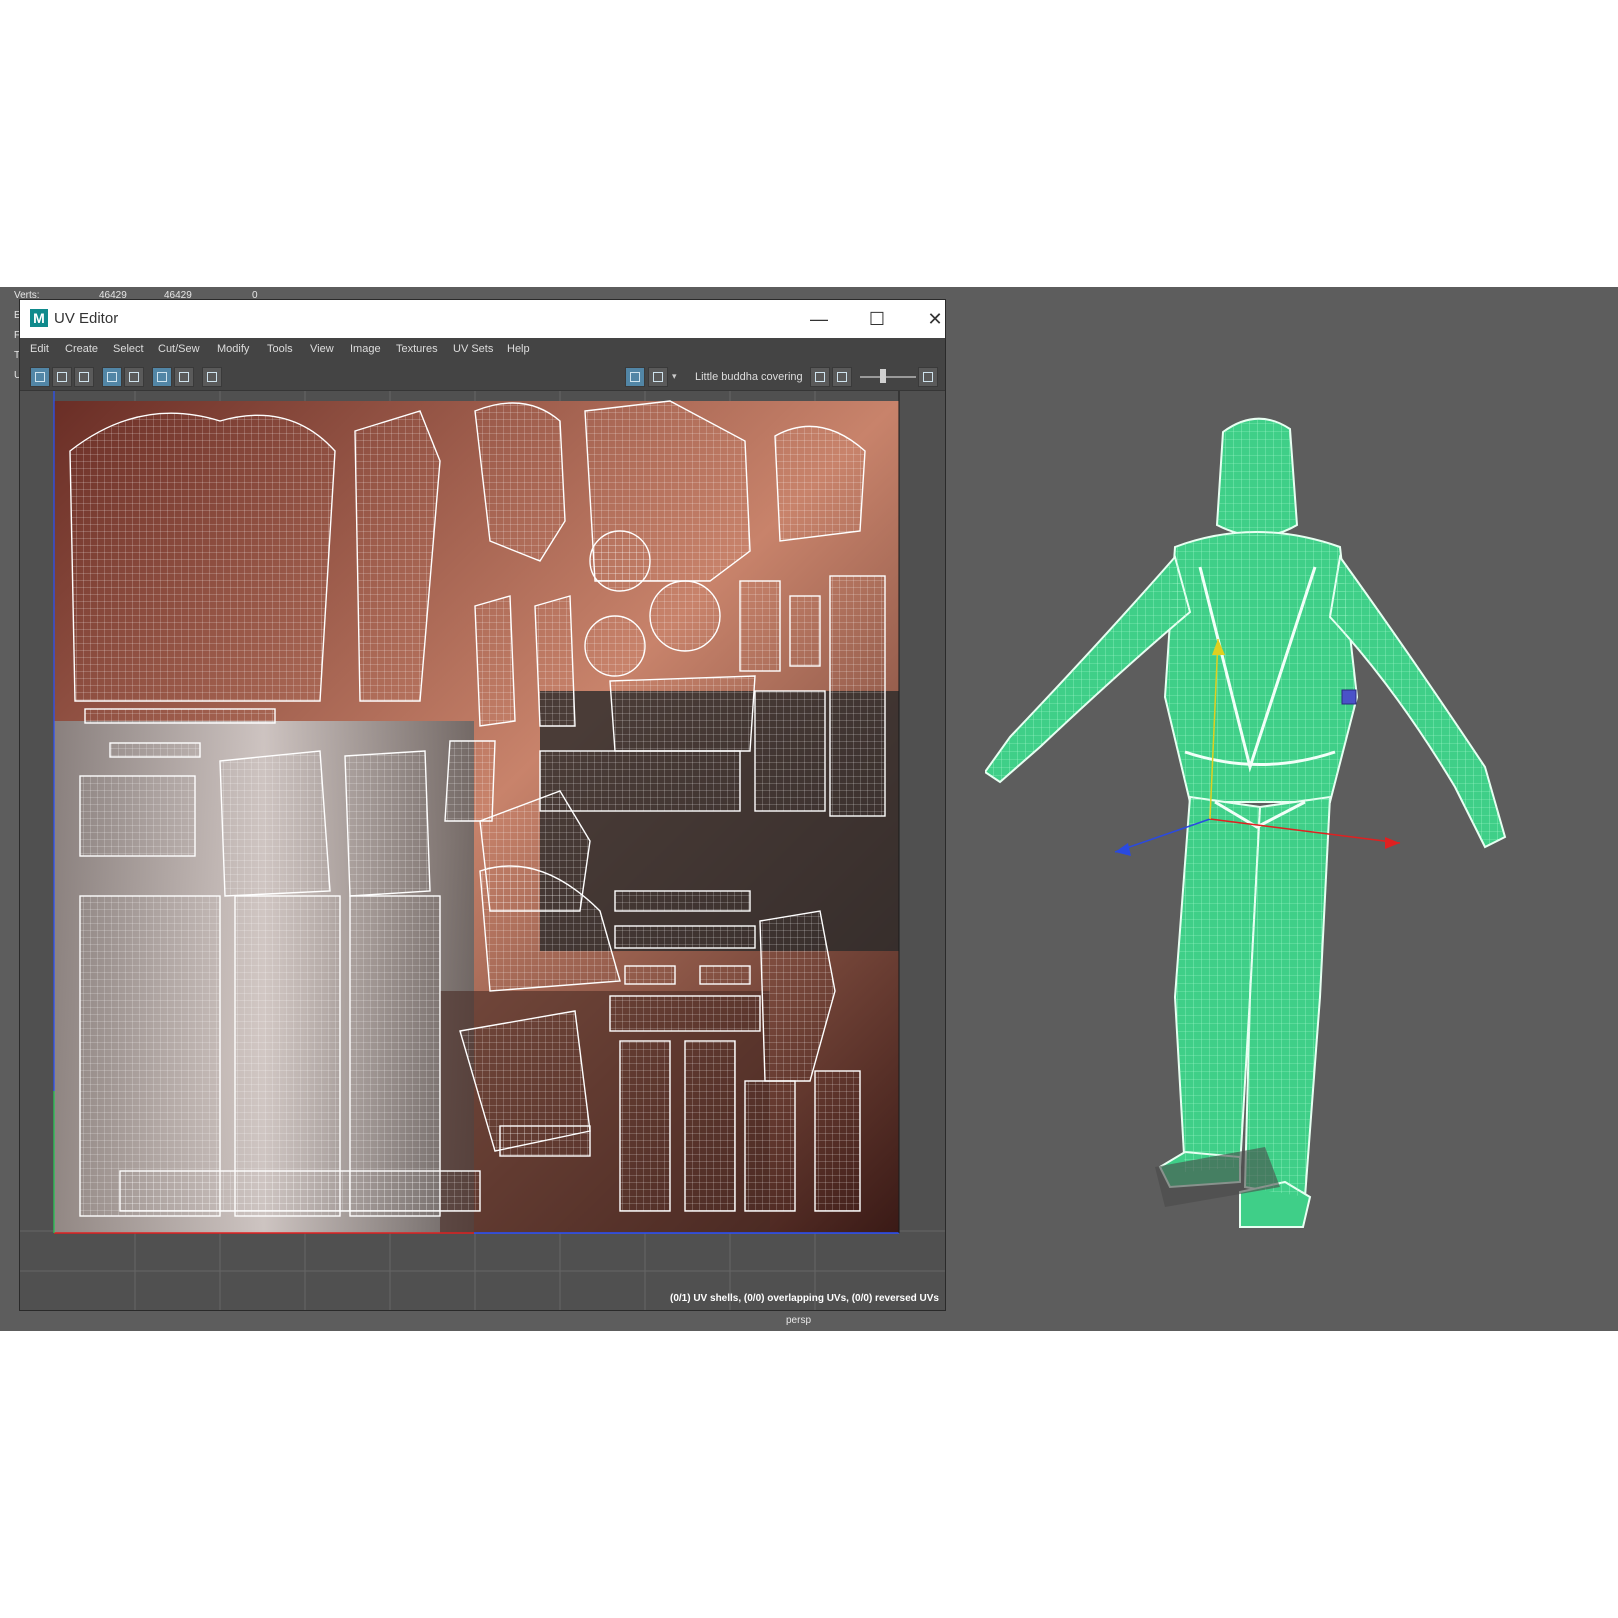 Image resolution: width=1618 pixels, height=1618 pixels. What do you see at coordinates (482, 376) in the screenshot?
I see `uv-editor-toolbar: ▾ Little buddha covering` at bounding box center [482, 376].